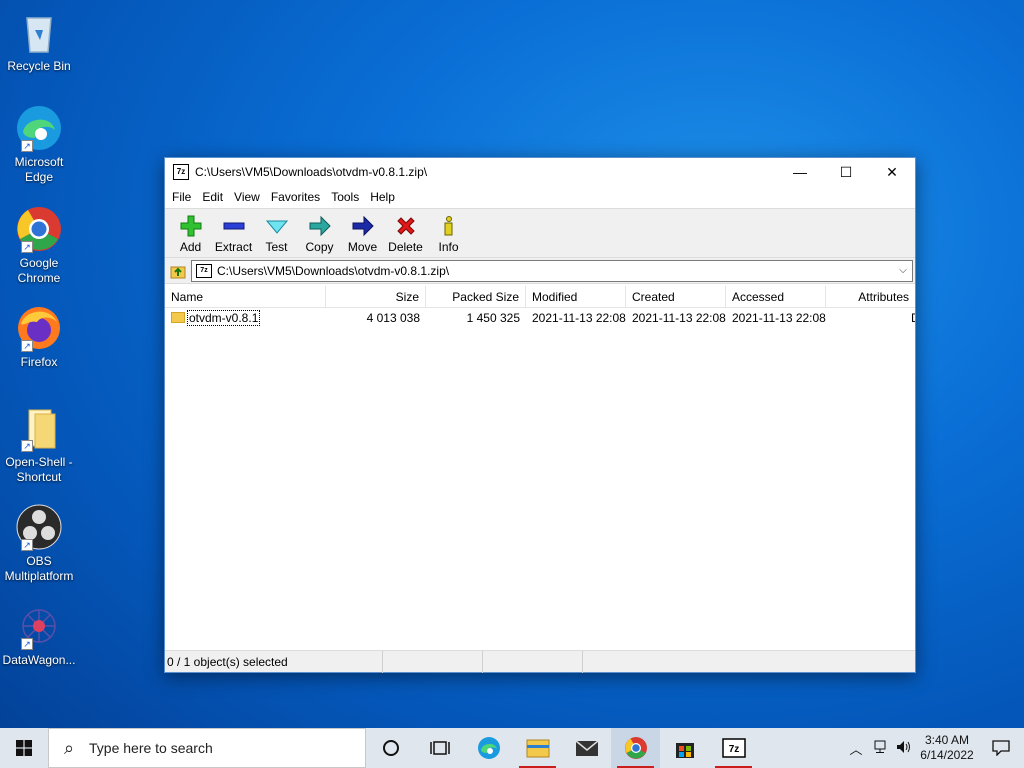 Image resolution: width=1024 pixels, height=768 pixels. I want to click on column-attributes: Attributes, so click(870, 297).